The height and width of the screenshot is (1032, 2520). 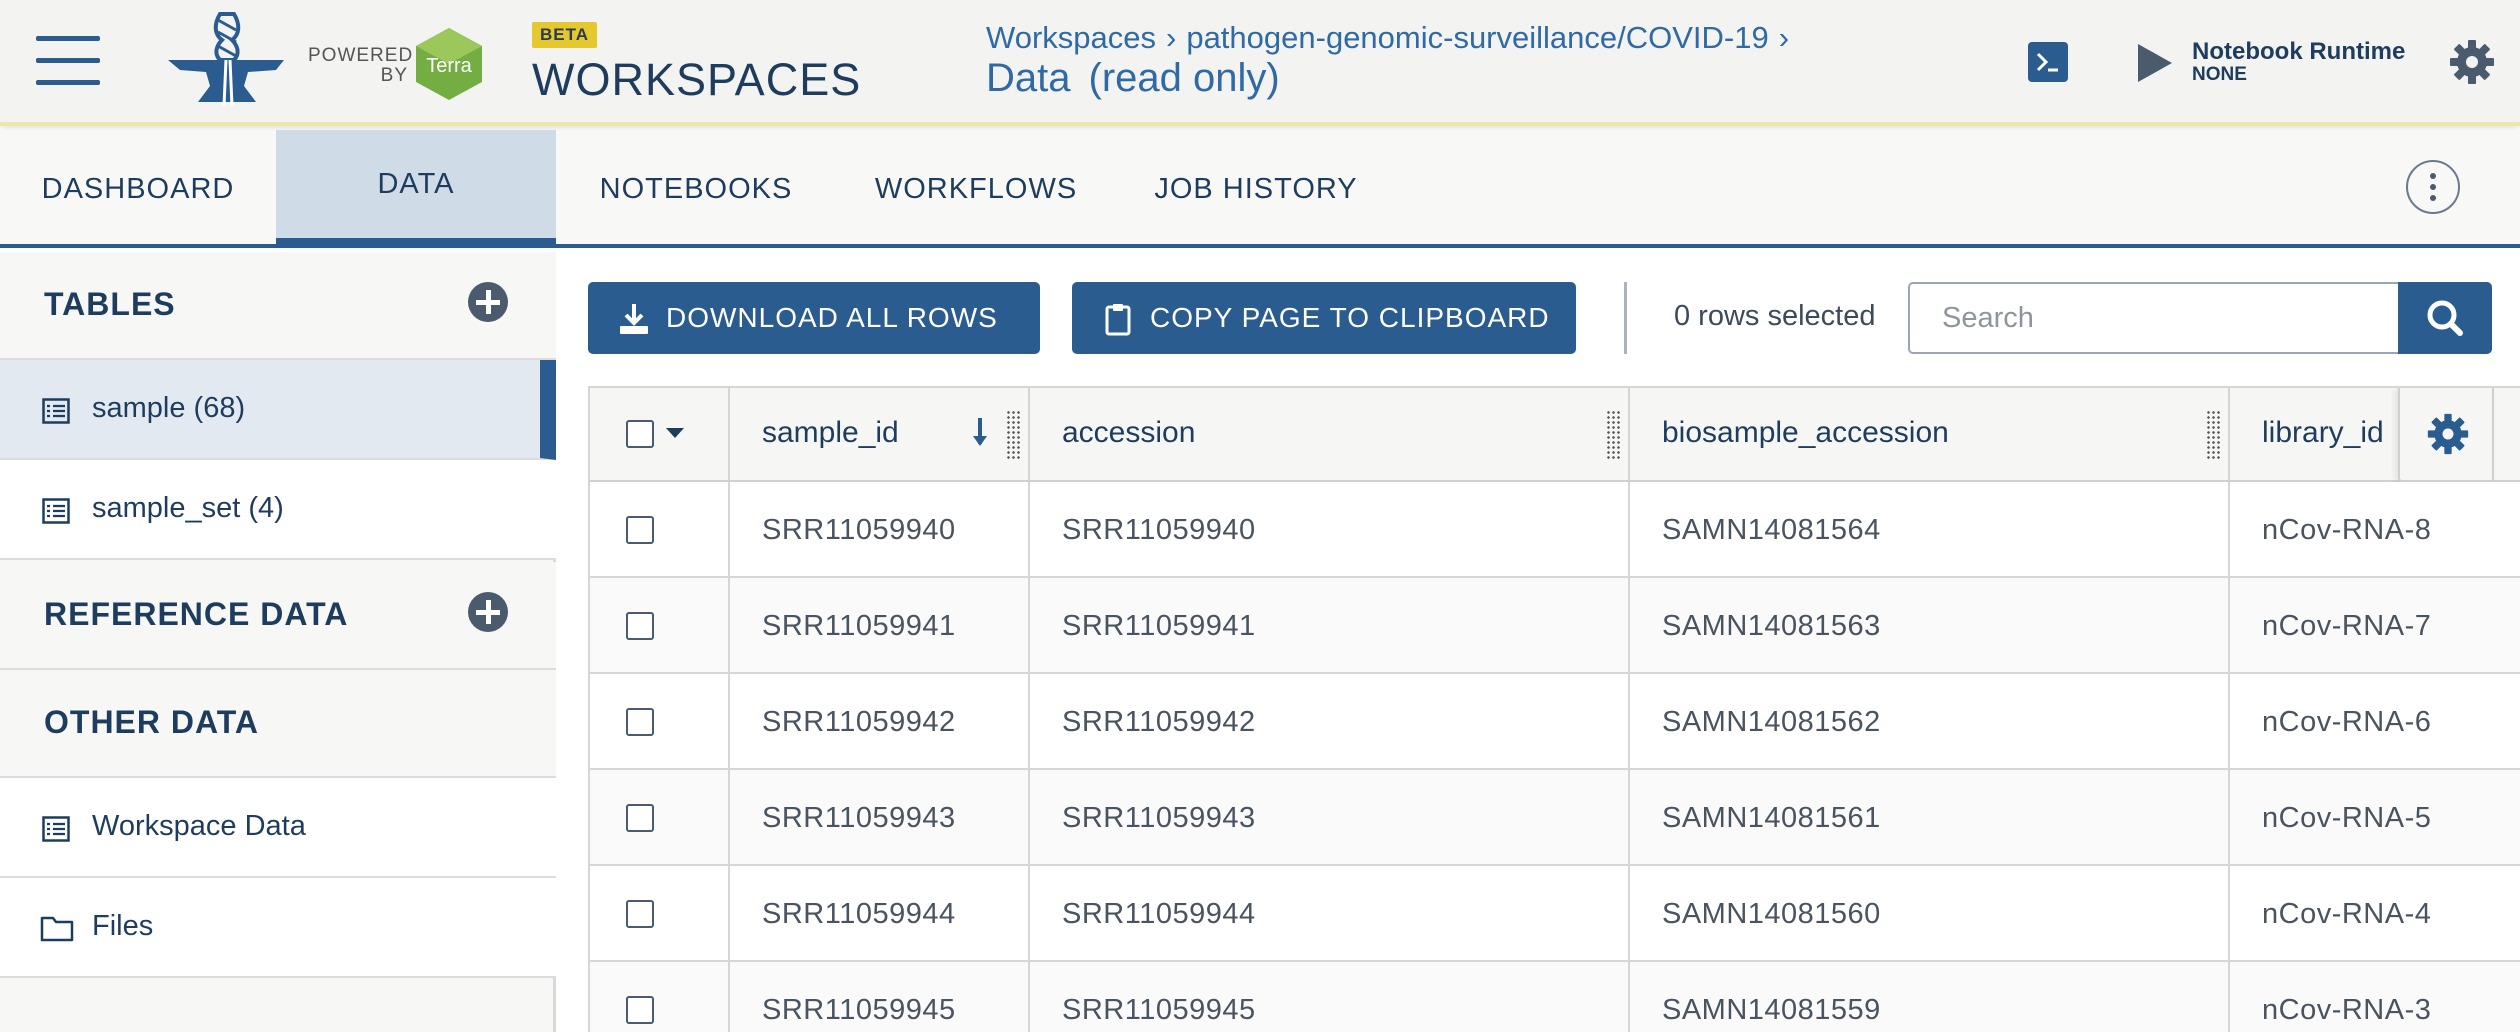 What do you see at coordinates (2347, 914) in the screenshot?
I see `cell-library-id: nCov-RNA-4` at bounding box center [2347, 914].